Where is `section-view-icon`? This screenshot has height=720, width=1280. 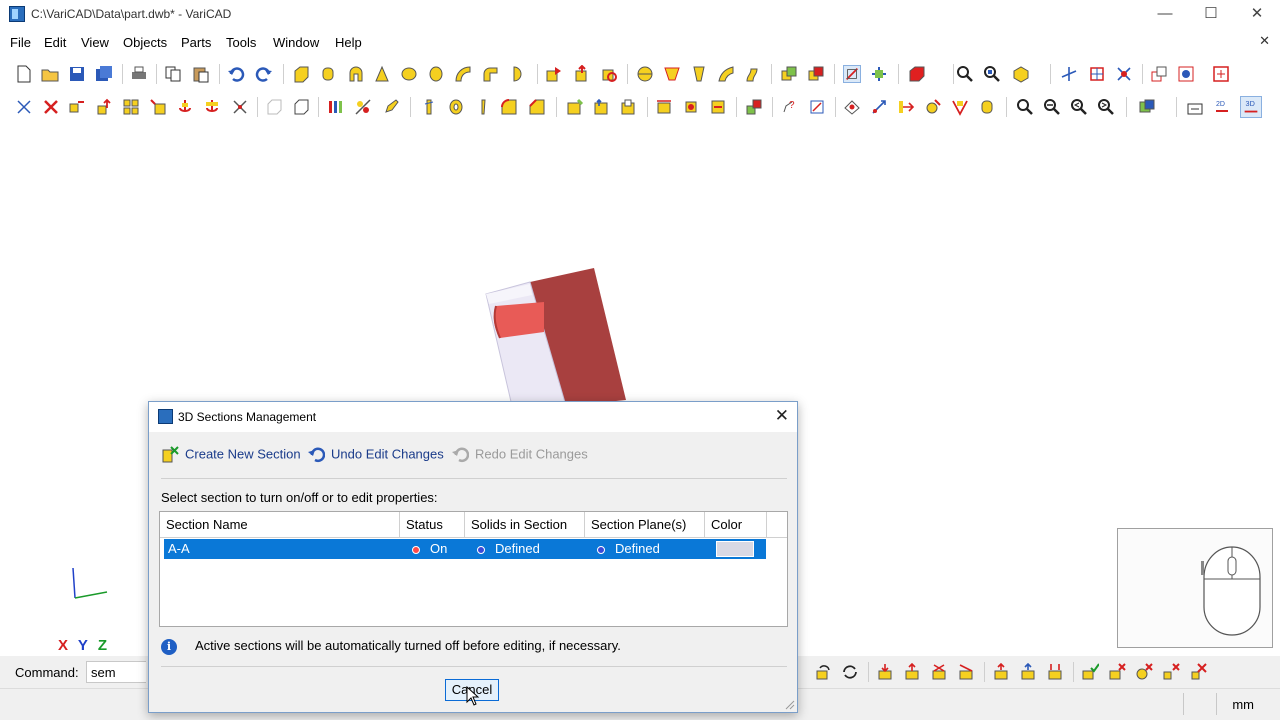
section-view-icon is located at coordinates (852, 74).